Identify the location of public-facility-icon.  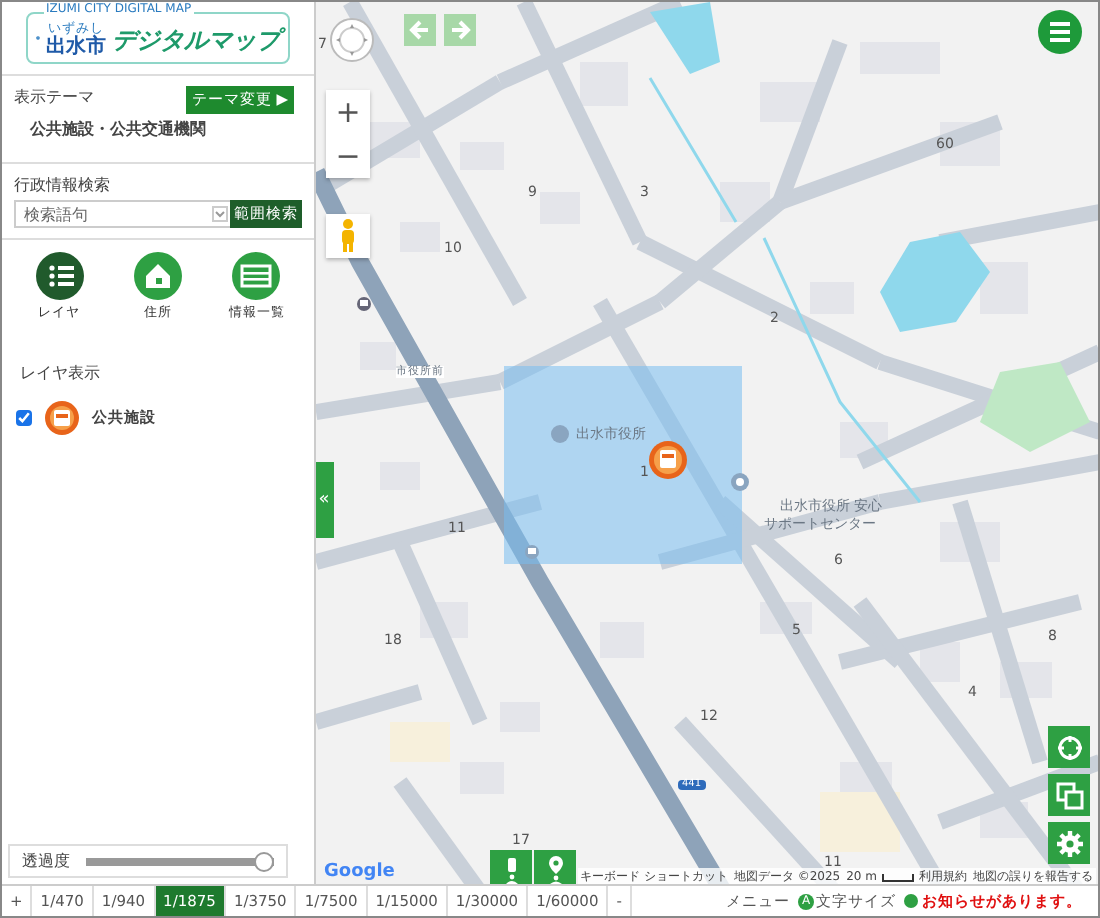
(62, 418).